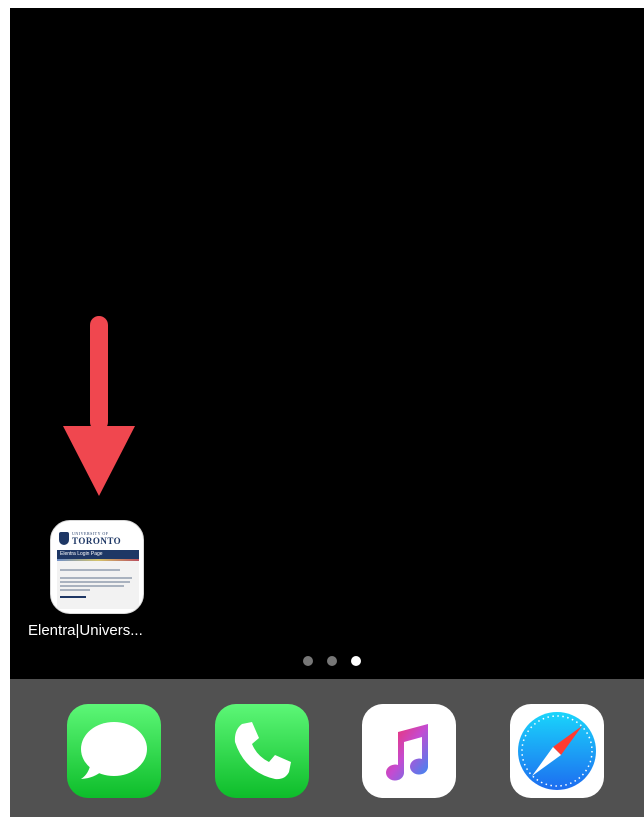 Image resolution: width=644 pixels, height=817 pixels. I want to click on music-icon, so click(409, 751).